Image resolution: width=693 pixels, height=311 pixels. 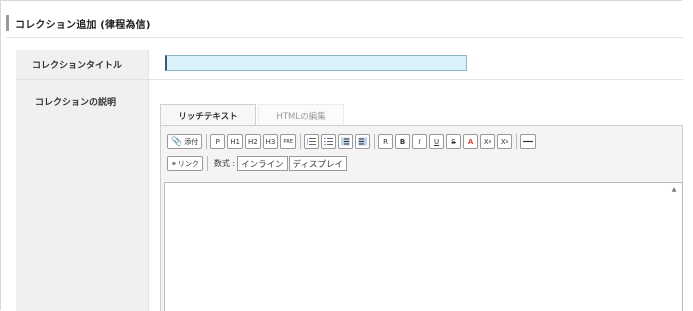 What do you see at coordinates (191, 141) in the screenshot?
I see `attach-label: 添付` at bounding box center [191, 141].